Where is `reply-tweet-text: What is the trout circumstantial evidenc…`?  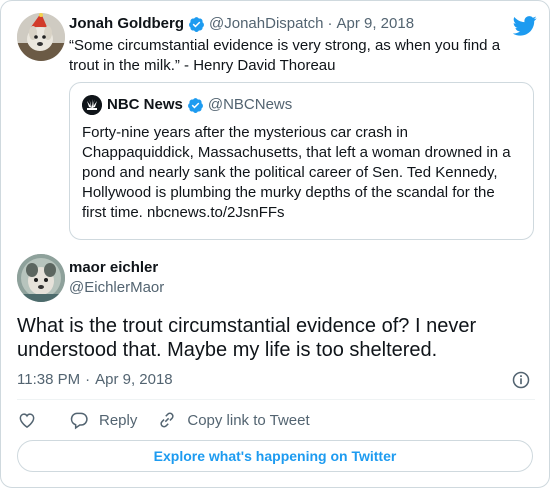
reply-tweet-text: What is the trout circumstantial evidenc… is located at coordinates (247, 338).